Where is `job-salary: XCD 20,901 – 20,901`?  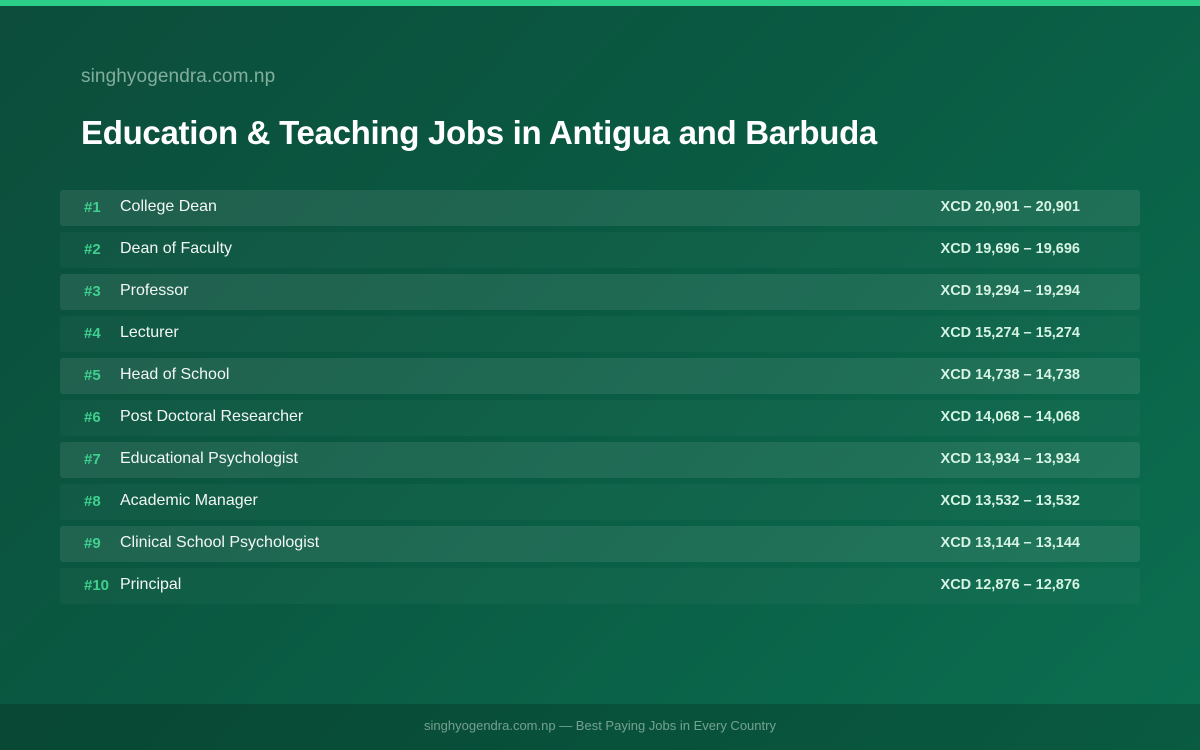
job-salary: XCD 20,901 – 20,901 is located at coordinates (1010, 207).